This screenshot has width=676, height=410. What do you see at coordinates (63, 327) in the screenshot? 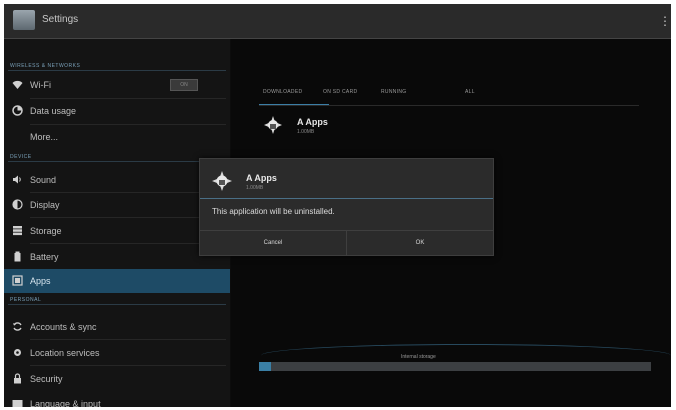
I see `sidebar-item-label: Accounts & sync` at bounding box center [63, 327].